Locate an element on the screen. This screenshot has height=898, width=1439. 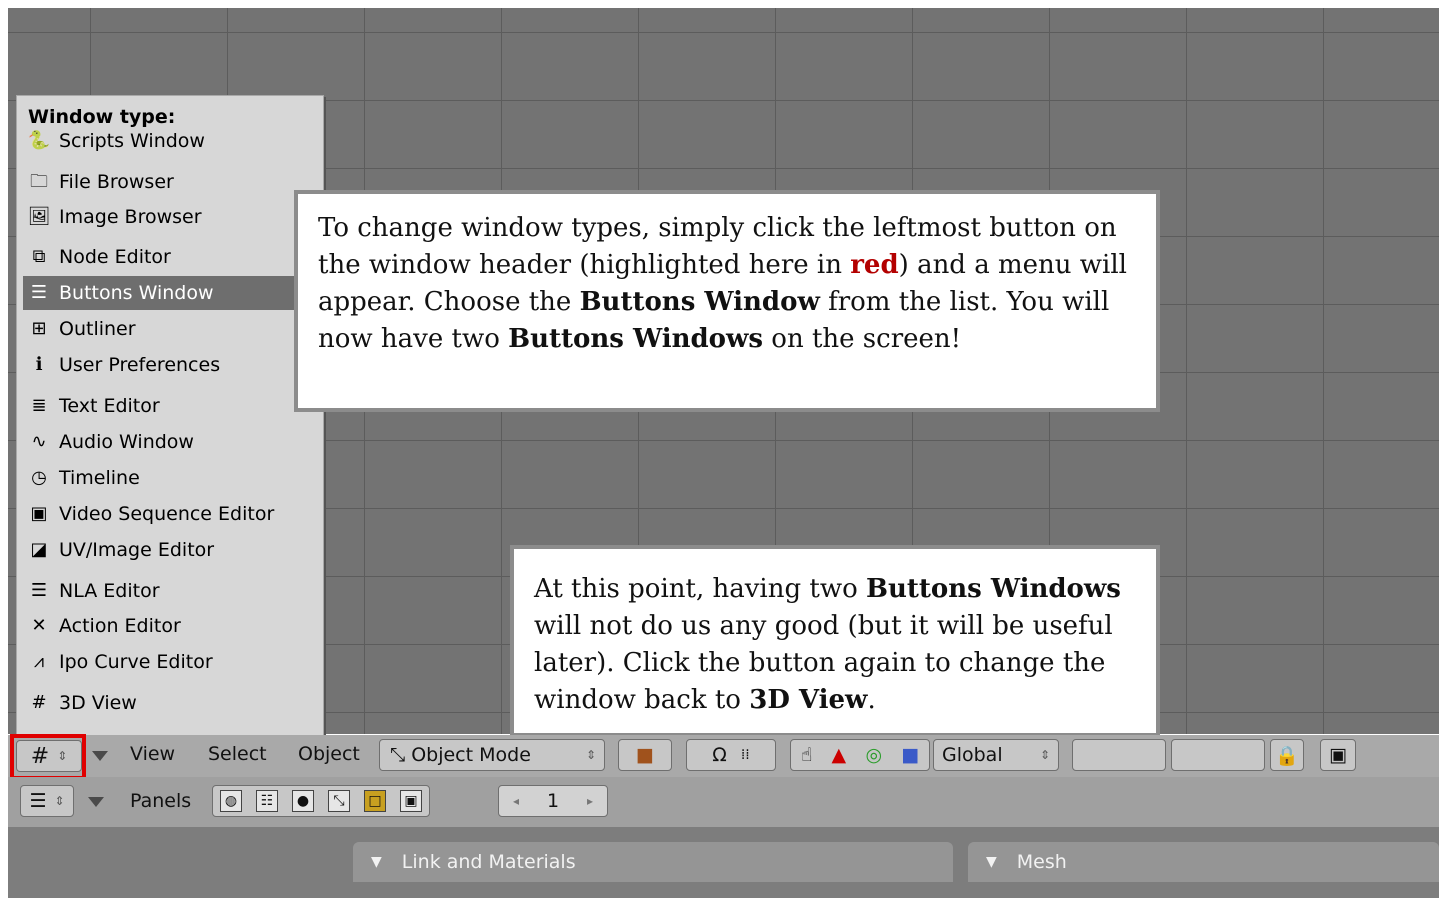
logic-icon: ◍ is located at coordinates (231, 801).